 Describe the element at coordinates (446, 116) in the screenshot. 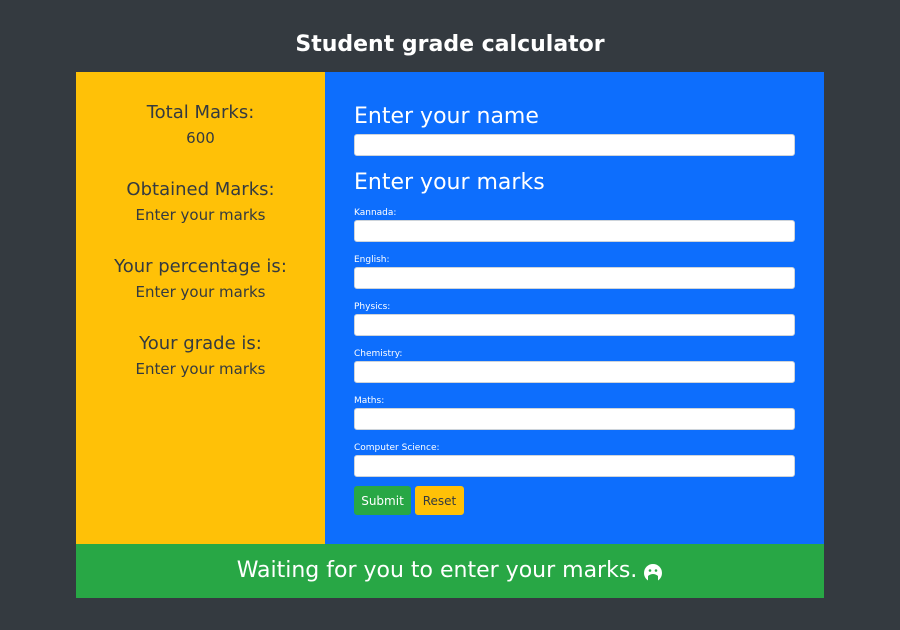

I see `name-heading: Enter your name` at that location.